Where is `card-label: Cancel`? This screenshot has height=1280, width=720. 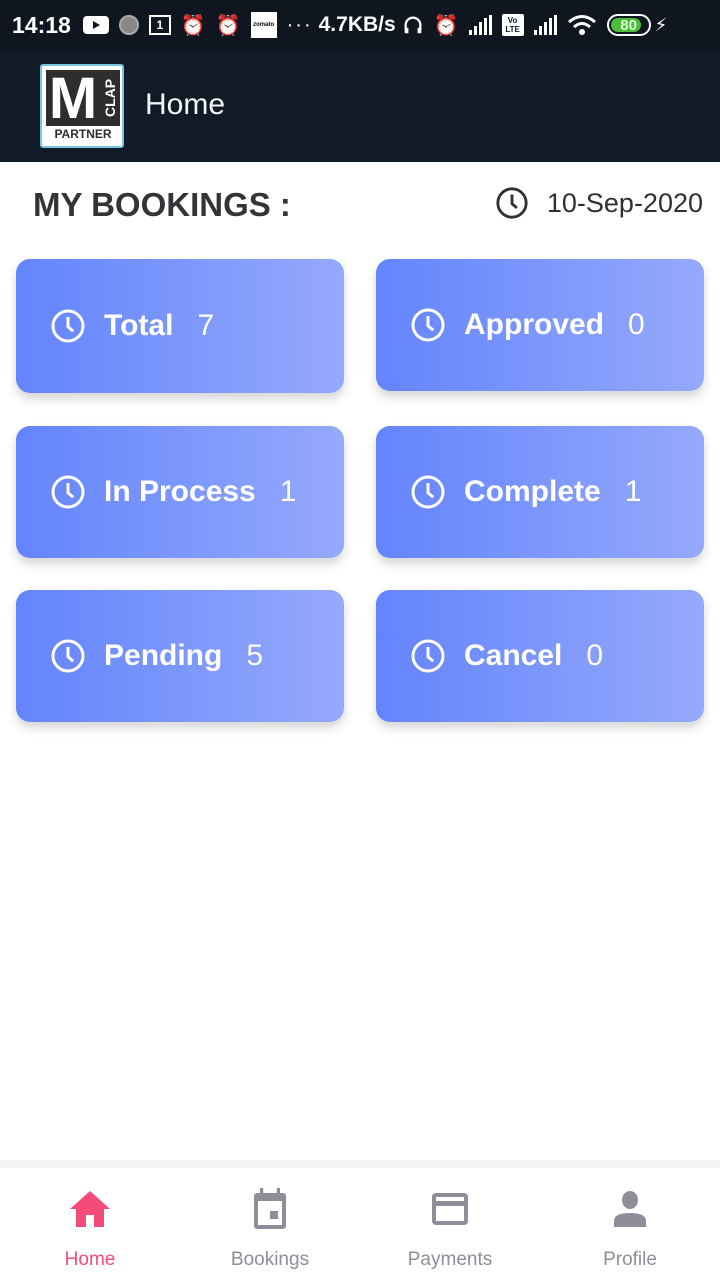
card-label: Cancel is located at coordinates (513, 655).